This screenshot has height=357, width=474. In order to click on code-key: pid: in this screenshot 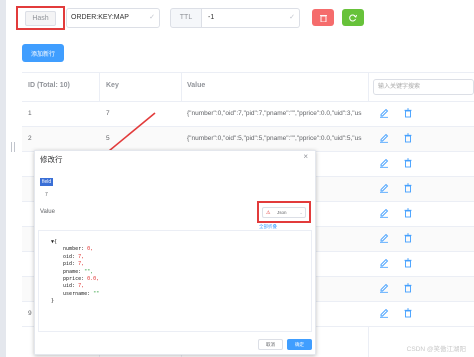, I will do `click(65, 264)`.